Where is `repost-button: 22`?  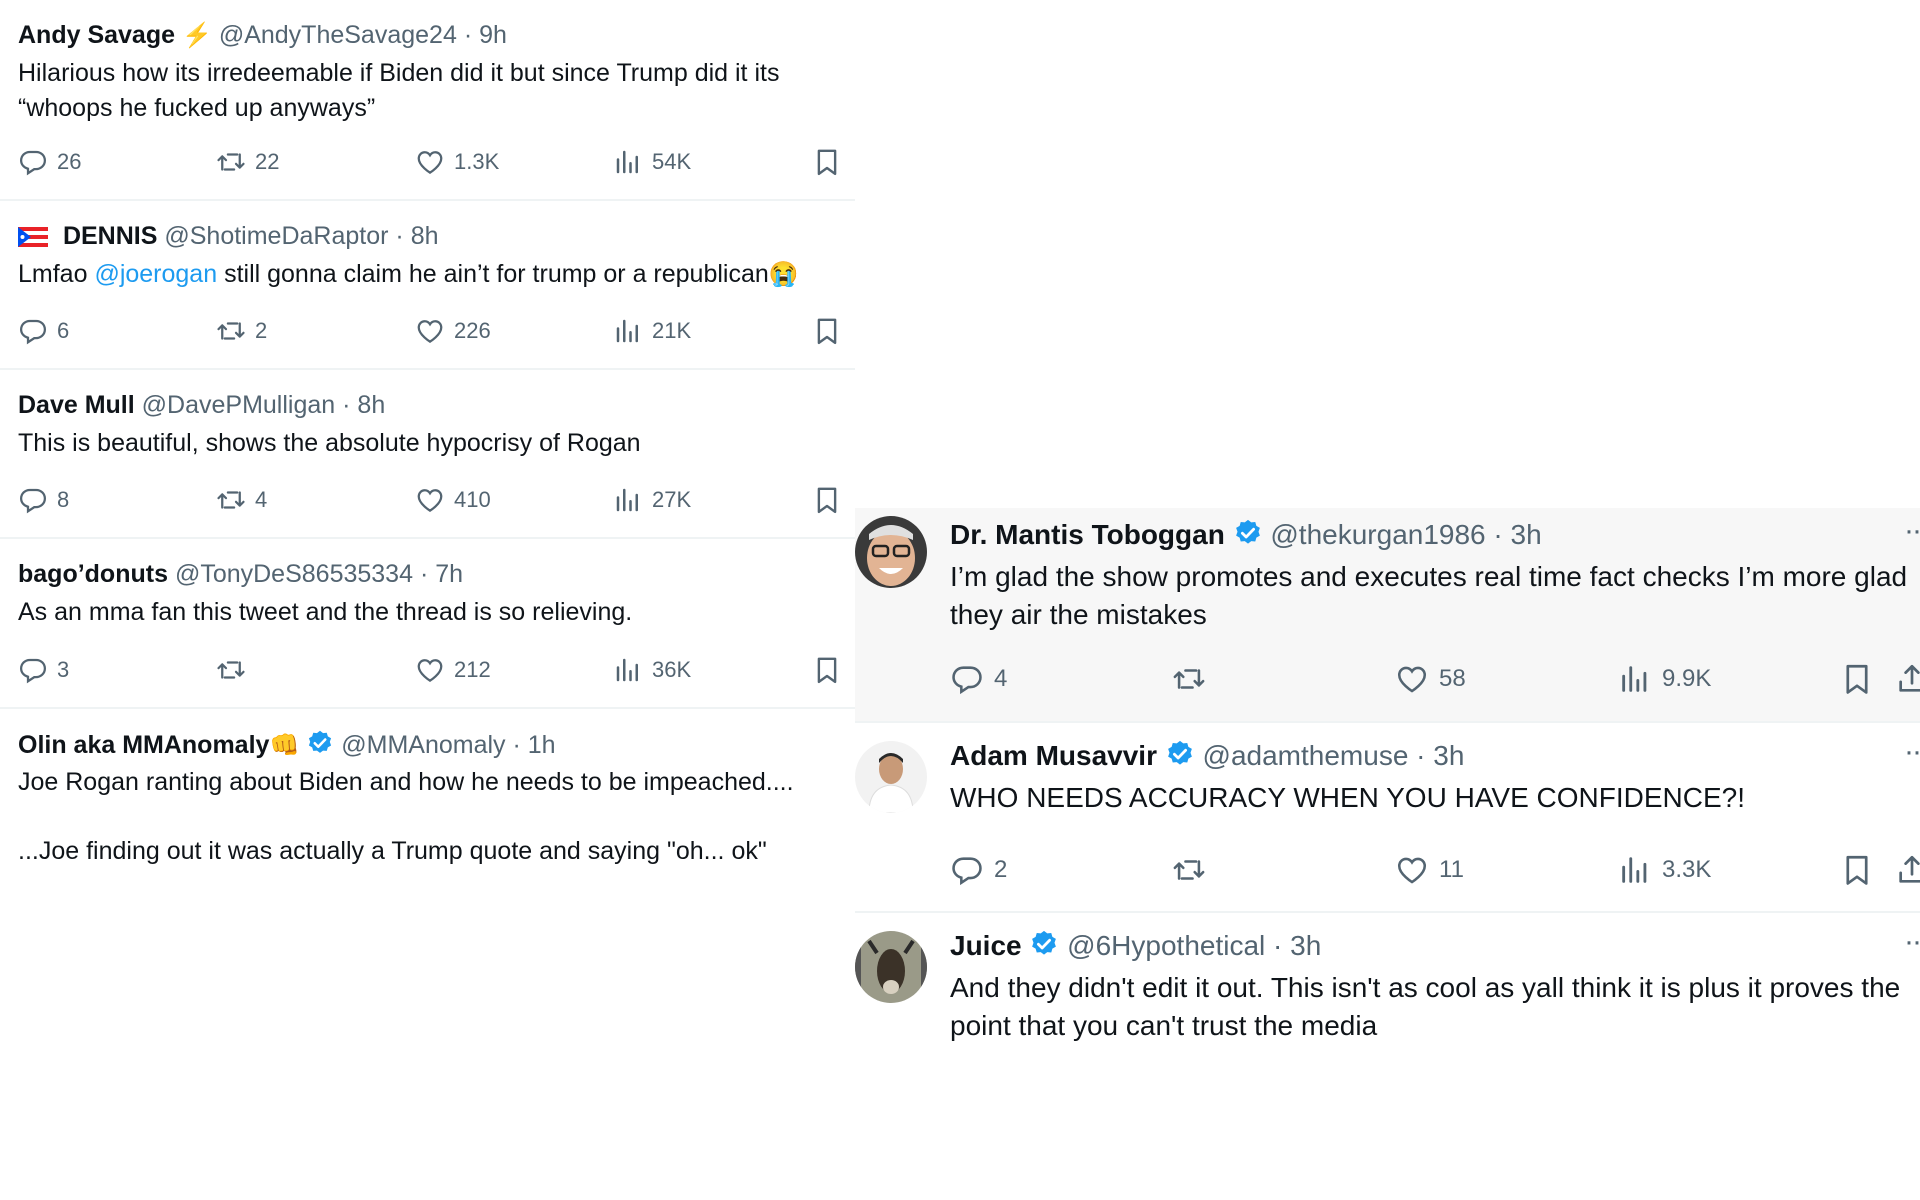 repost-button: 22 is located at coordinates (247, 162).